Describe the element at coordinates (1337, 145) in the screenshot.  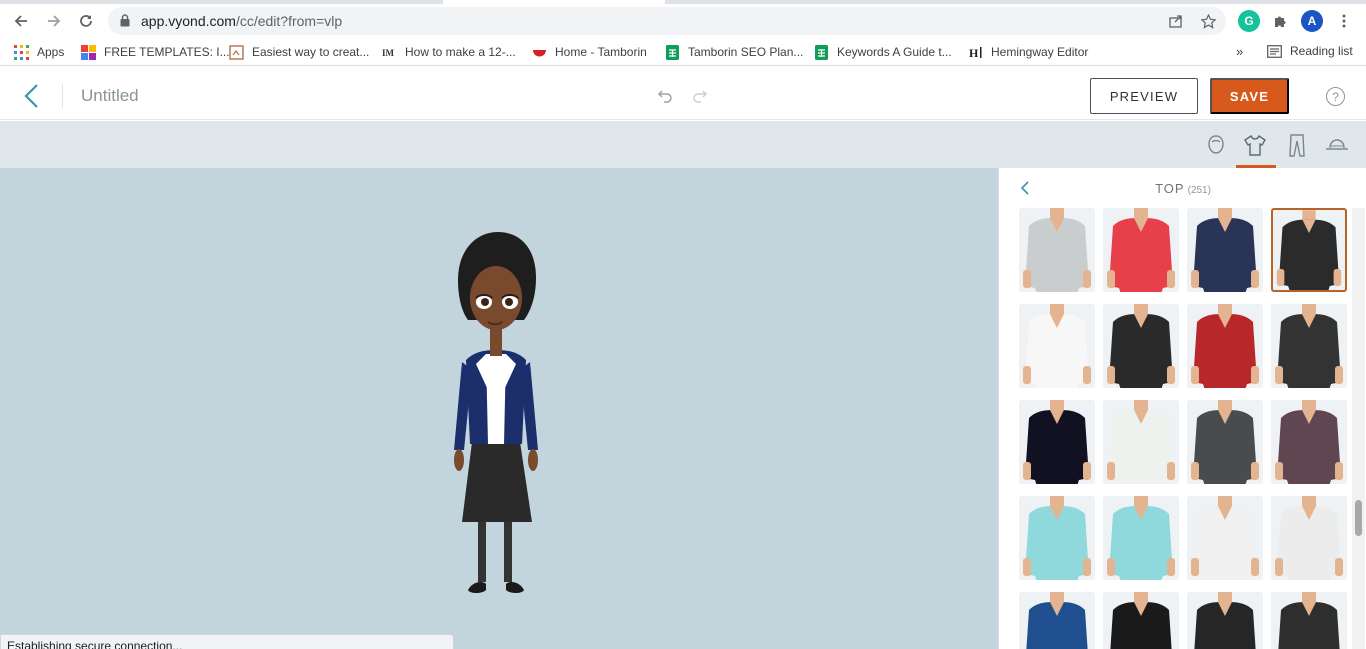
I see `hat-icon` at that location.